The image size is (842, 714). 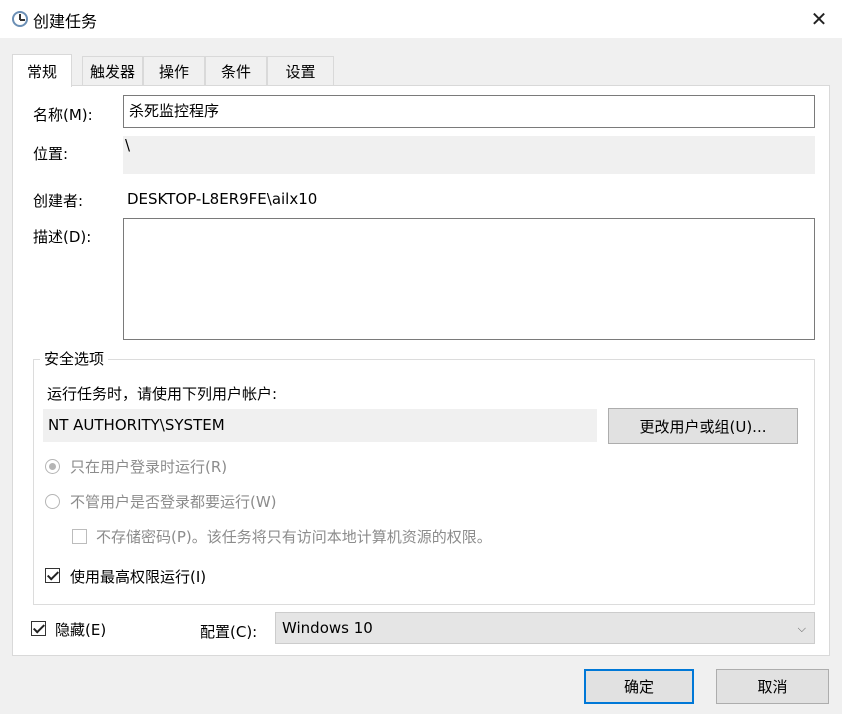 I want to click on tab-general: 常规, so click(x=42, y=70).